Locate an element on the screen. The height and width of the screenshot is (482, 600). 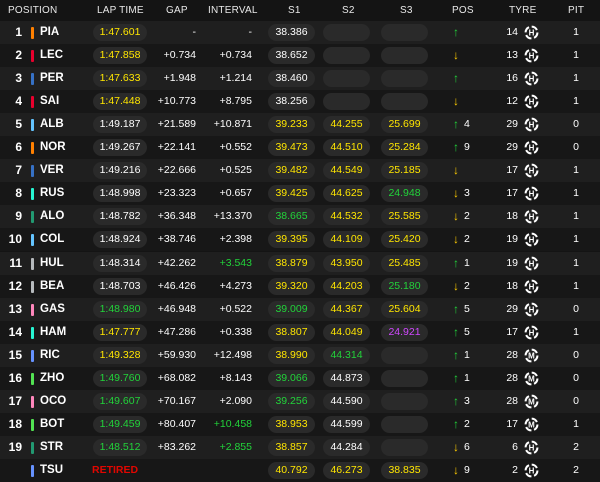
interval-value: +0.734 is located at coordinates (235, 55).